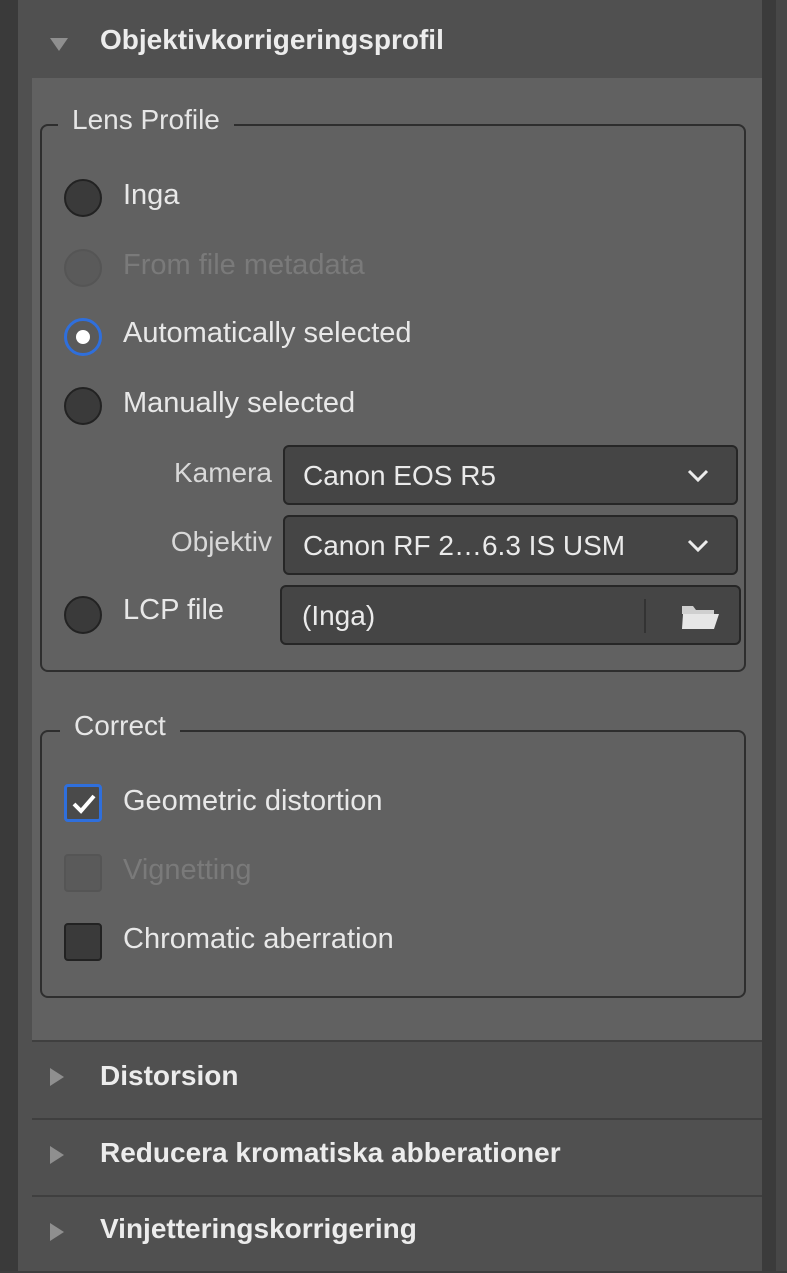 This screenshot has width=787, height=1273. Describe the element at coordinates (390, 1080) in the screenshot. I see `section-header-distortion: Distorsion` at that location.